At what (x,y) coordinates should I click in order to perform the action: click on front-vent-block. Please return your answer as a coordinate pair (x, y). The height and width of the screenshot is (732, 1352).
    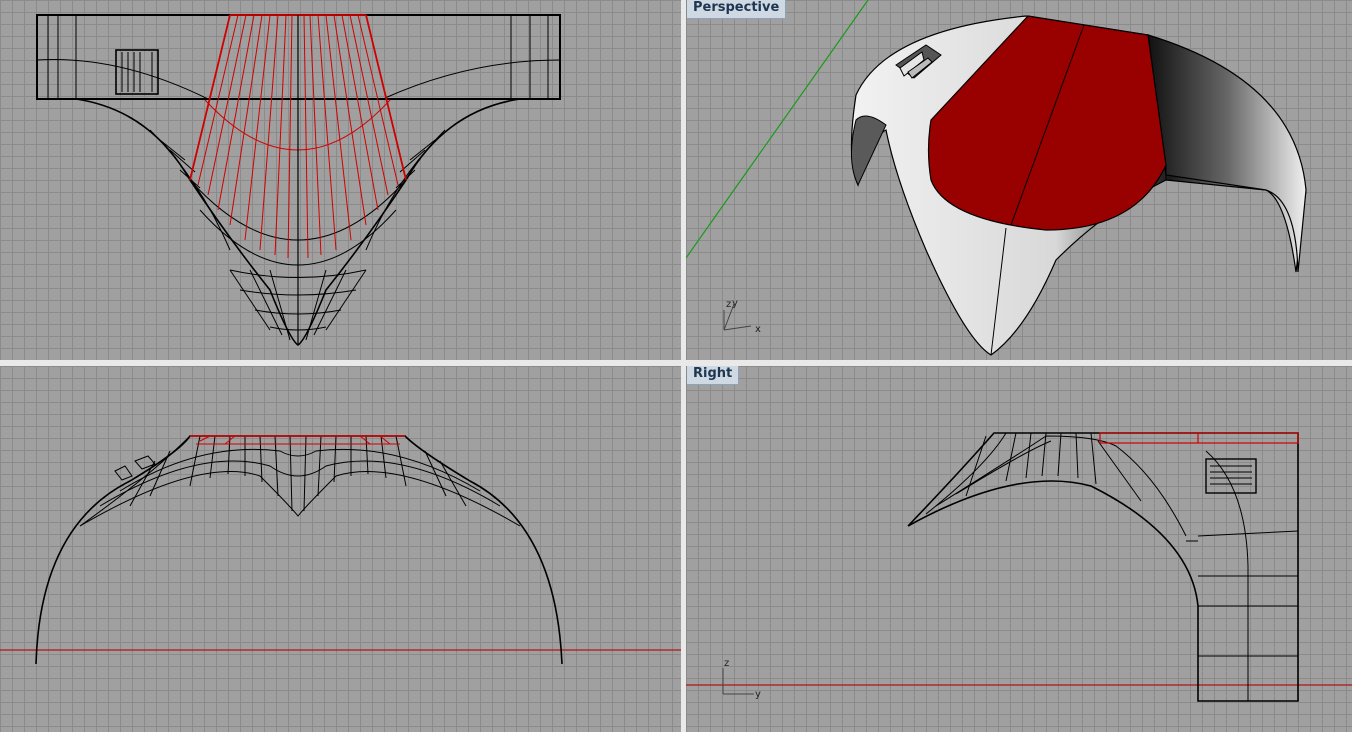
    Looking at the image, I should click on (135, 468).